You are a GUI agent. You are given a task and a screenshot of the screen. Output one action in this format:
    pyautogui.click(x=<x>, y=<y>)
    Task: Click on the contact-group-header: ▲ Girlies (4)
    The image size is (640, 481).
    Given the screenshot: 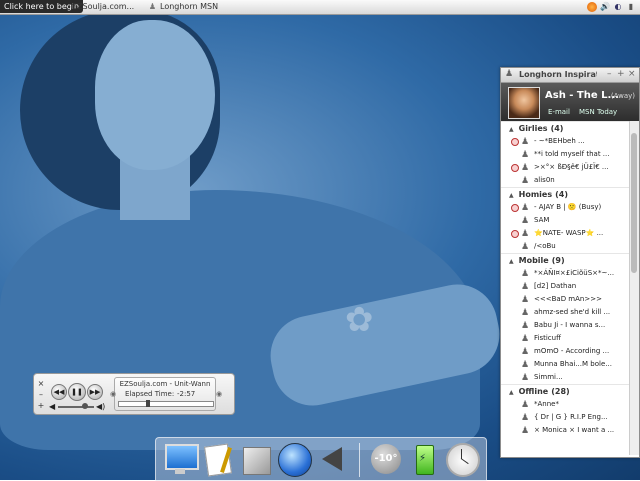 What is the action you would take?
    pyautogui.click(x=565, y=128)
    